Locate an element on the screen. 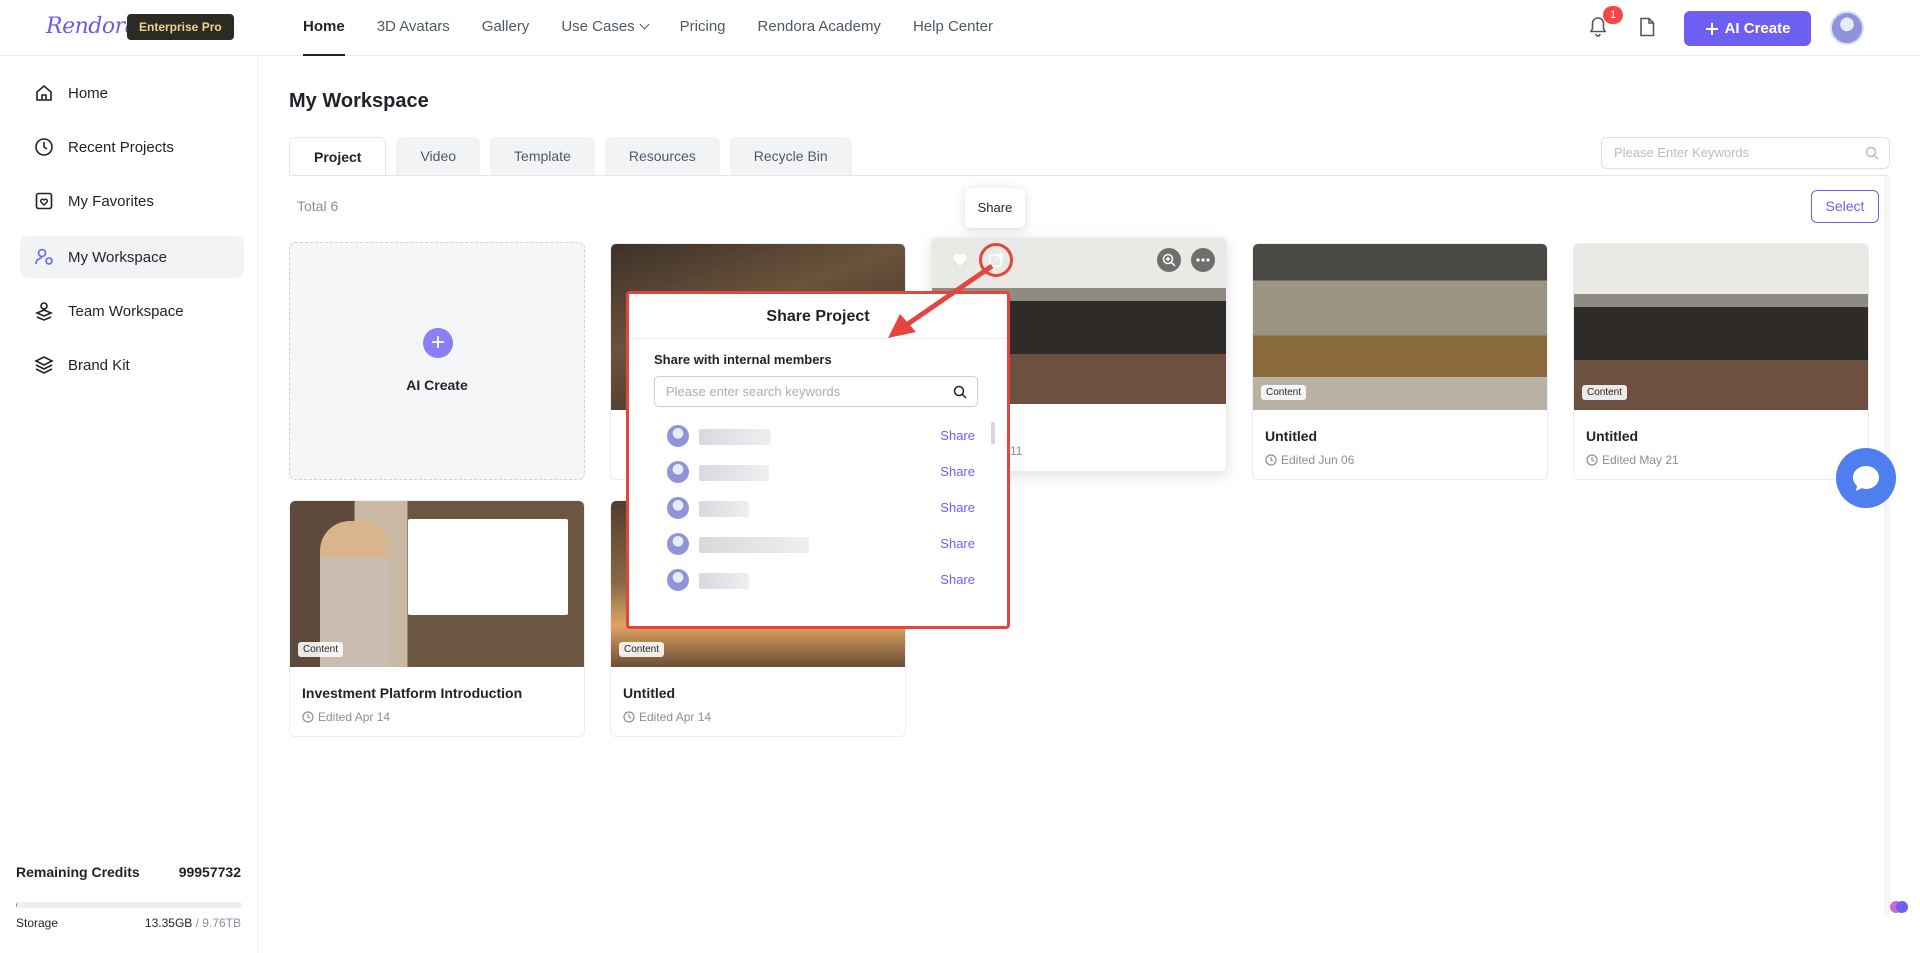  tab-recycle-bin: Recycle Bin is located at coordinates (790, 156).